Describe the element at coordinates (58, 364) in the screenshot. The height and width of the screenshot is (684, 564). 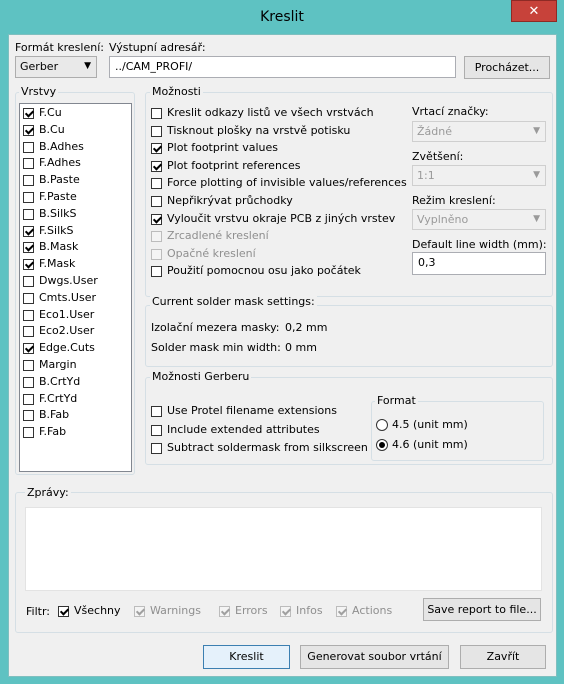
I see `layer-item-label: Margin` at that location.